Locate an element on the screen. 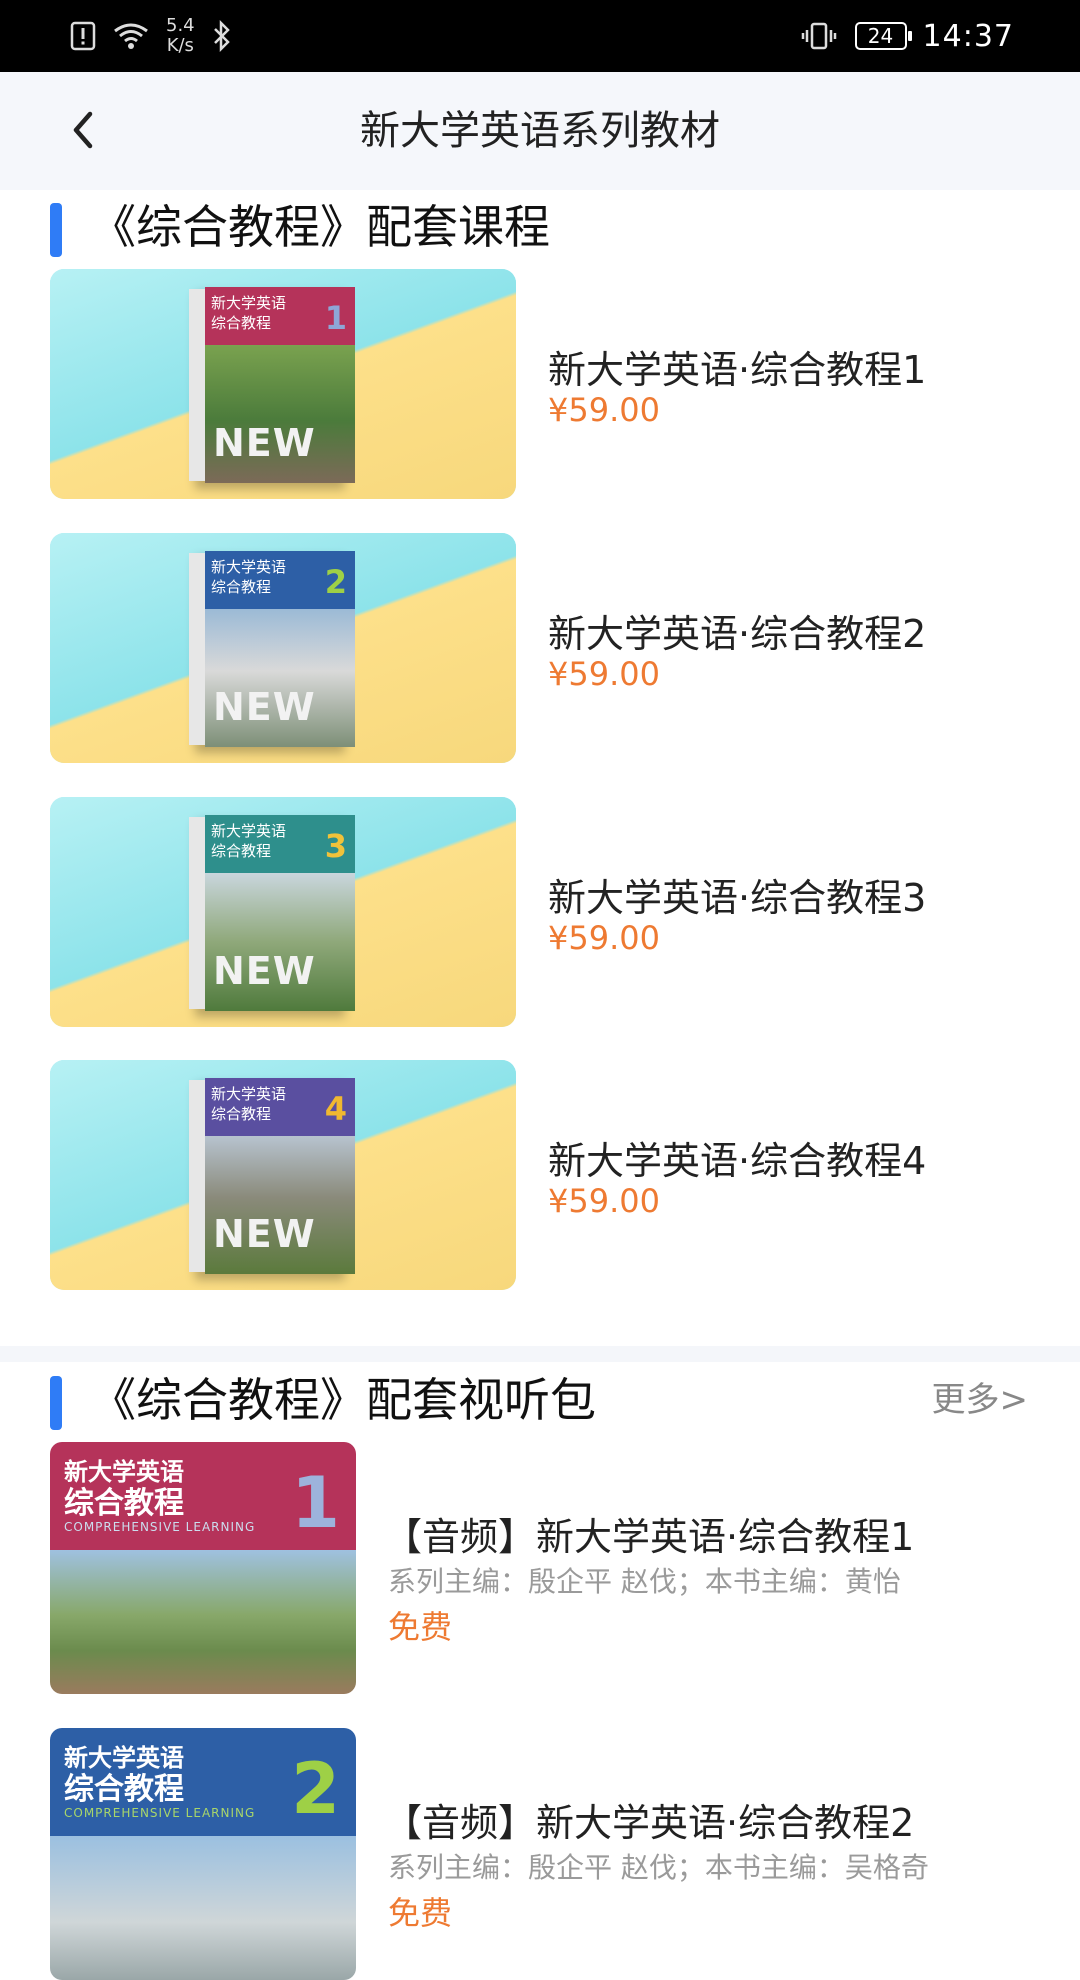 Image resolution: width=1080 pixels, height=1980 pixels. course-item: 新大学英语 综合教程 1 NEW 新大学英语·综合教程1 ¥59.00 is located at coordinates (540, 384).